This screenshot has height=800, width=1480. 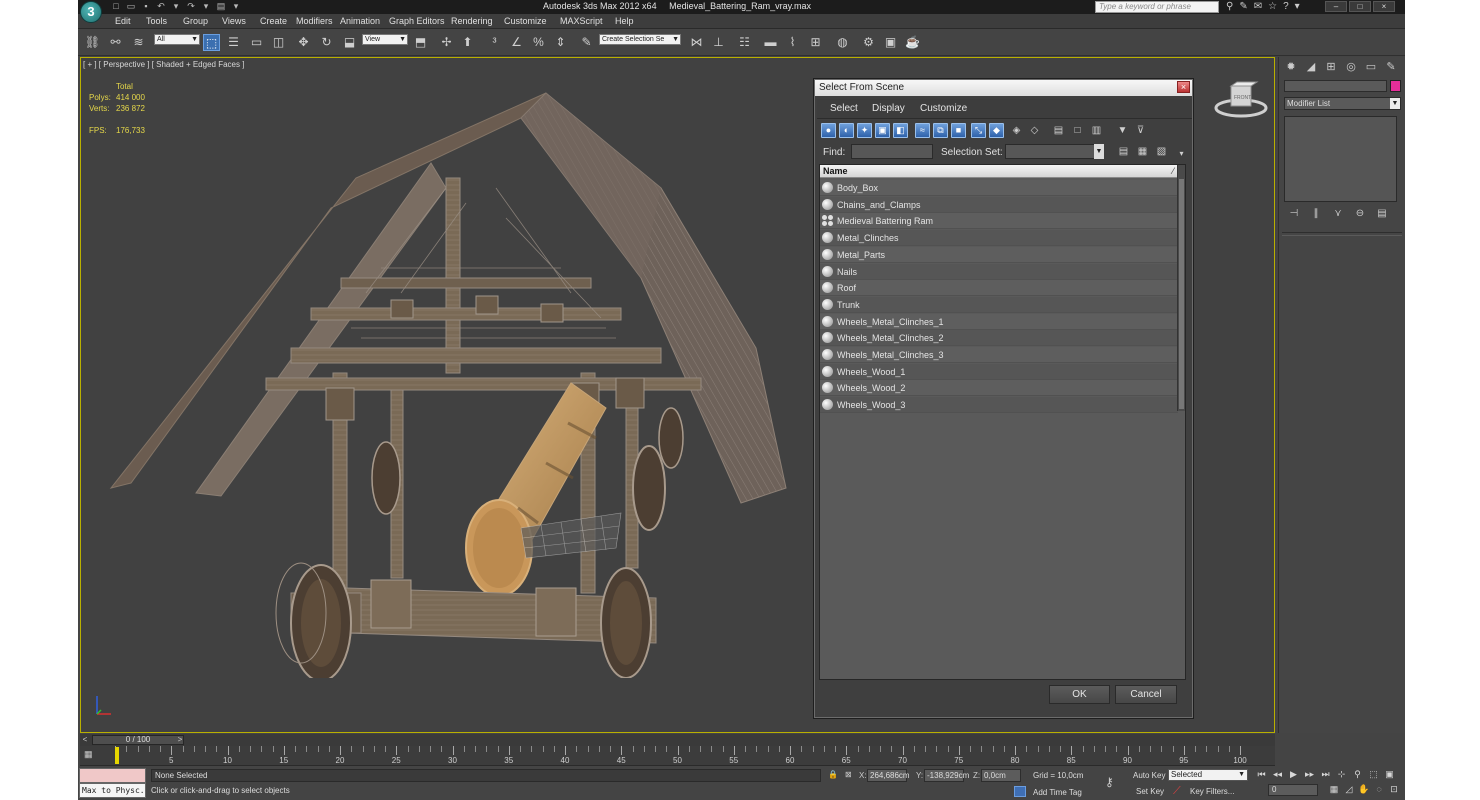 I want to click on schematic-view-icon: ⊞, so click(x=815, y=42).